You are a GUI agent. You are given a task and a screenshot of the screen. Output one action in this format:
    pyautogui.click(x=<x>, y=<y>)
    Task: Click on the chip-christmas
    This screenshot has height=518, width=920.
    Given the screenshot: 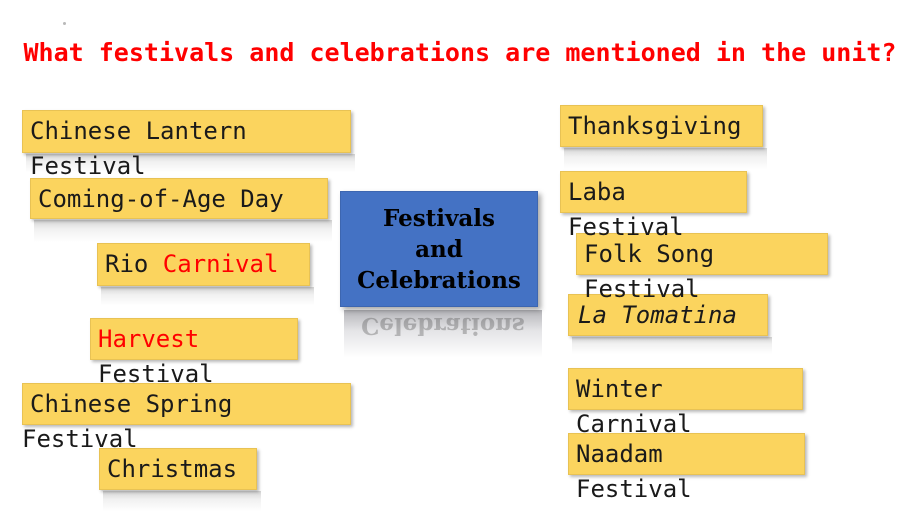 What is the action you would take?
    pyautogui.click(x=178, y=469)
    